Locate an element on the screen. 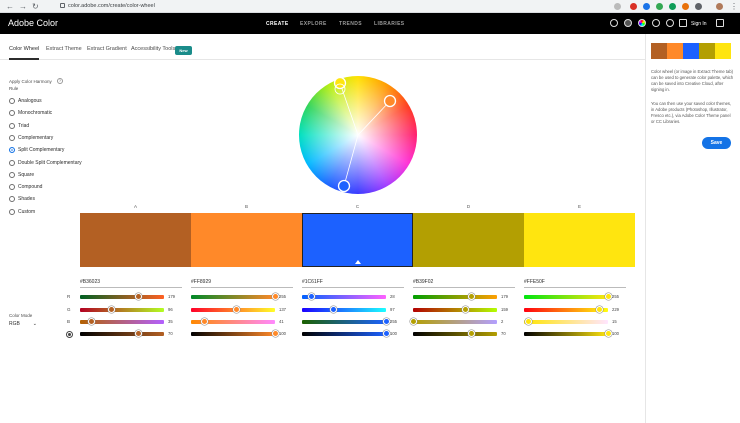  moon-icon is located at coordinates (628, 23).